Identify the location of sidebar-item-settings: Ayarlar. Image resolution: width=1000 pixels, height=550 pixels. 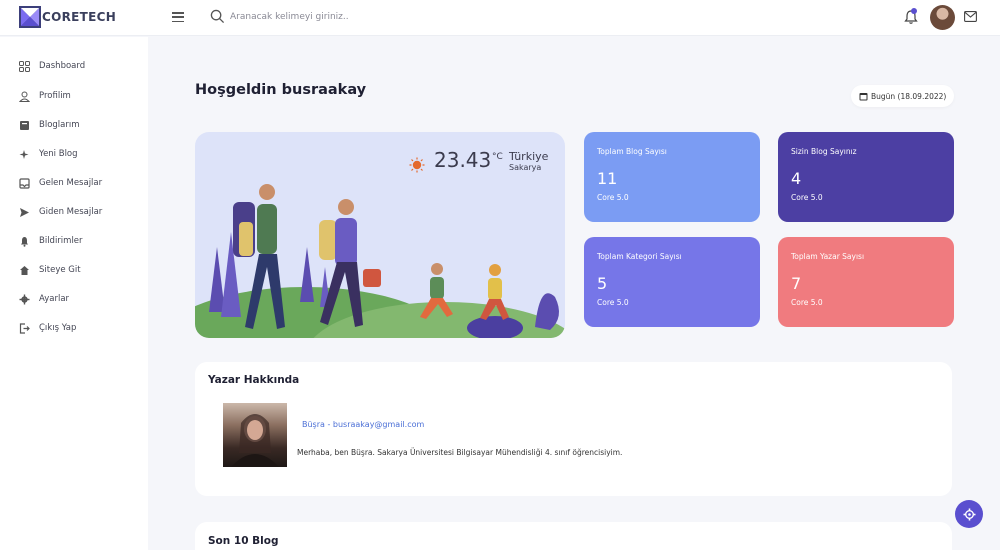
(44, 299).